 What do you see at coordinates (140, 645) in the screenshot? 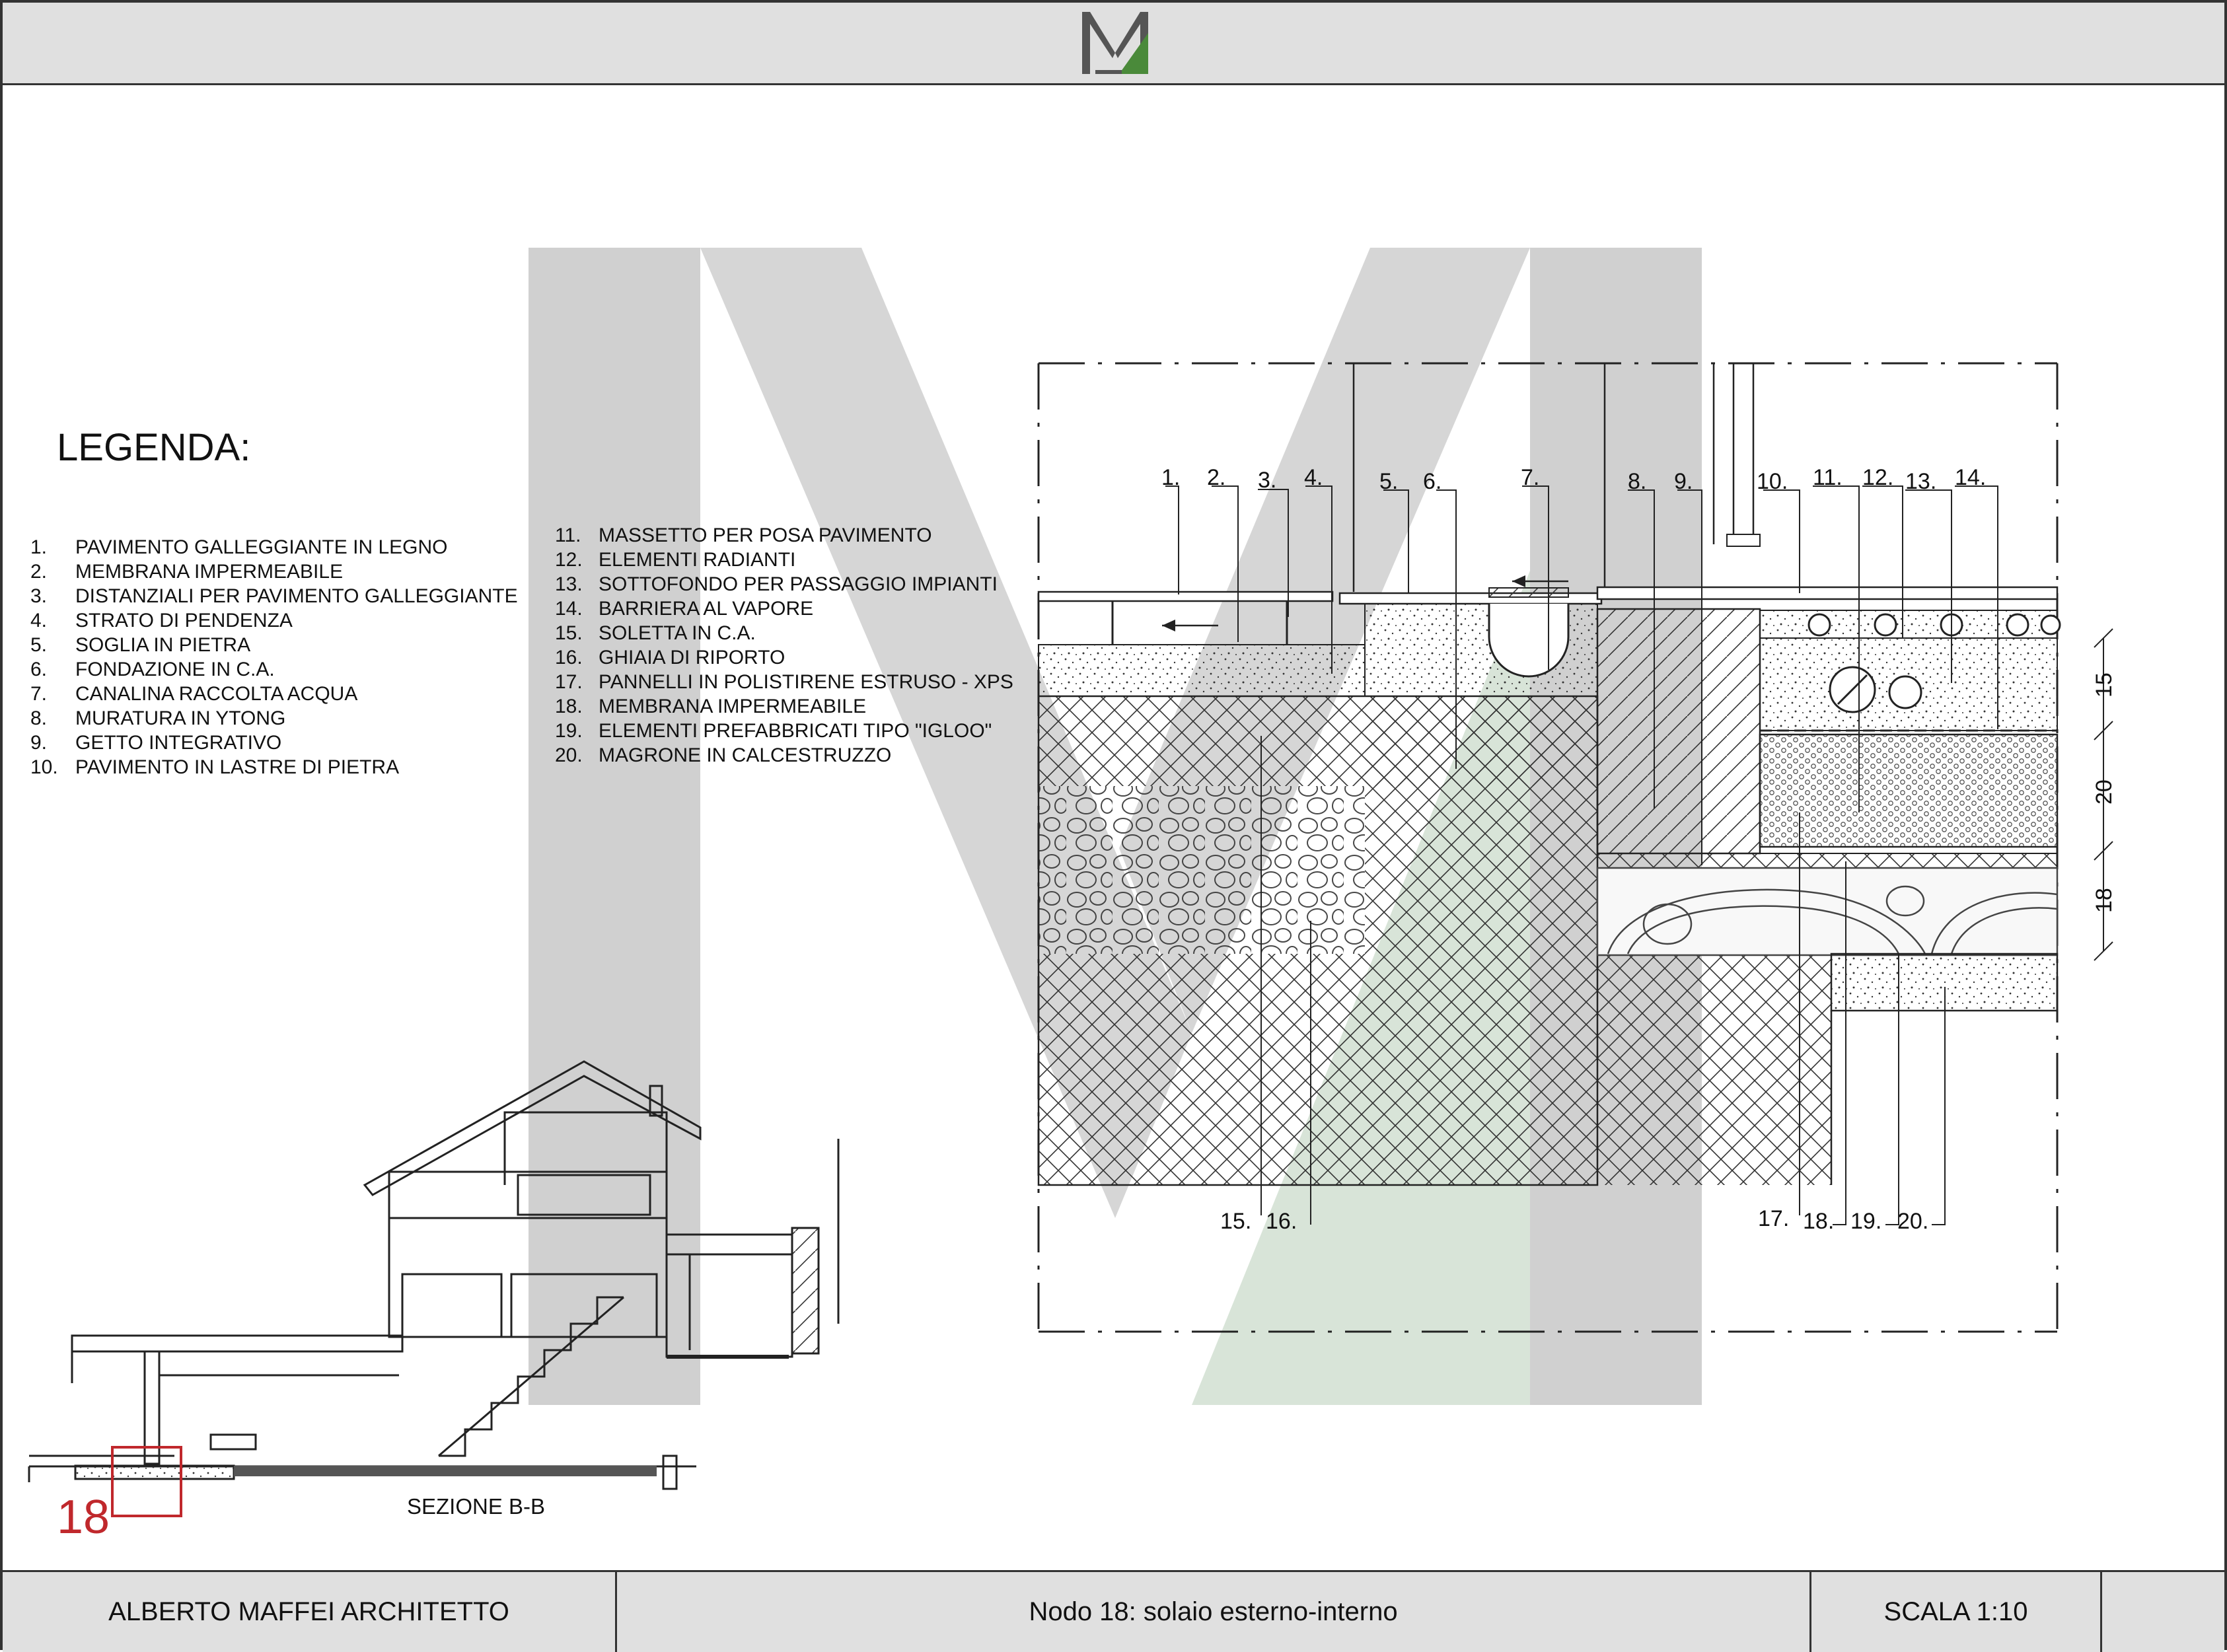
I see `legend-item: 5. SOGLIA IN PIETRA` at bounding box center [140, 645].